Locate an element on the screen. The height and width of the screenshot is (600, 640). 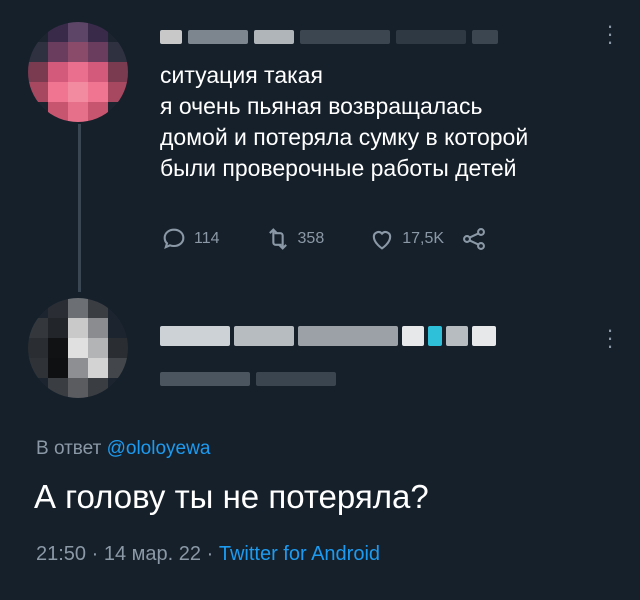
reply-handle-link: @ololoyewa is located at coordinates (159, 448).